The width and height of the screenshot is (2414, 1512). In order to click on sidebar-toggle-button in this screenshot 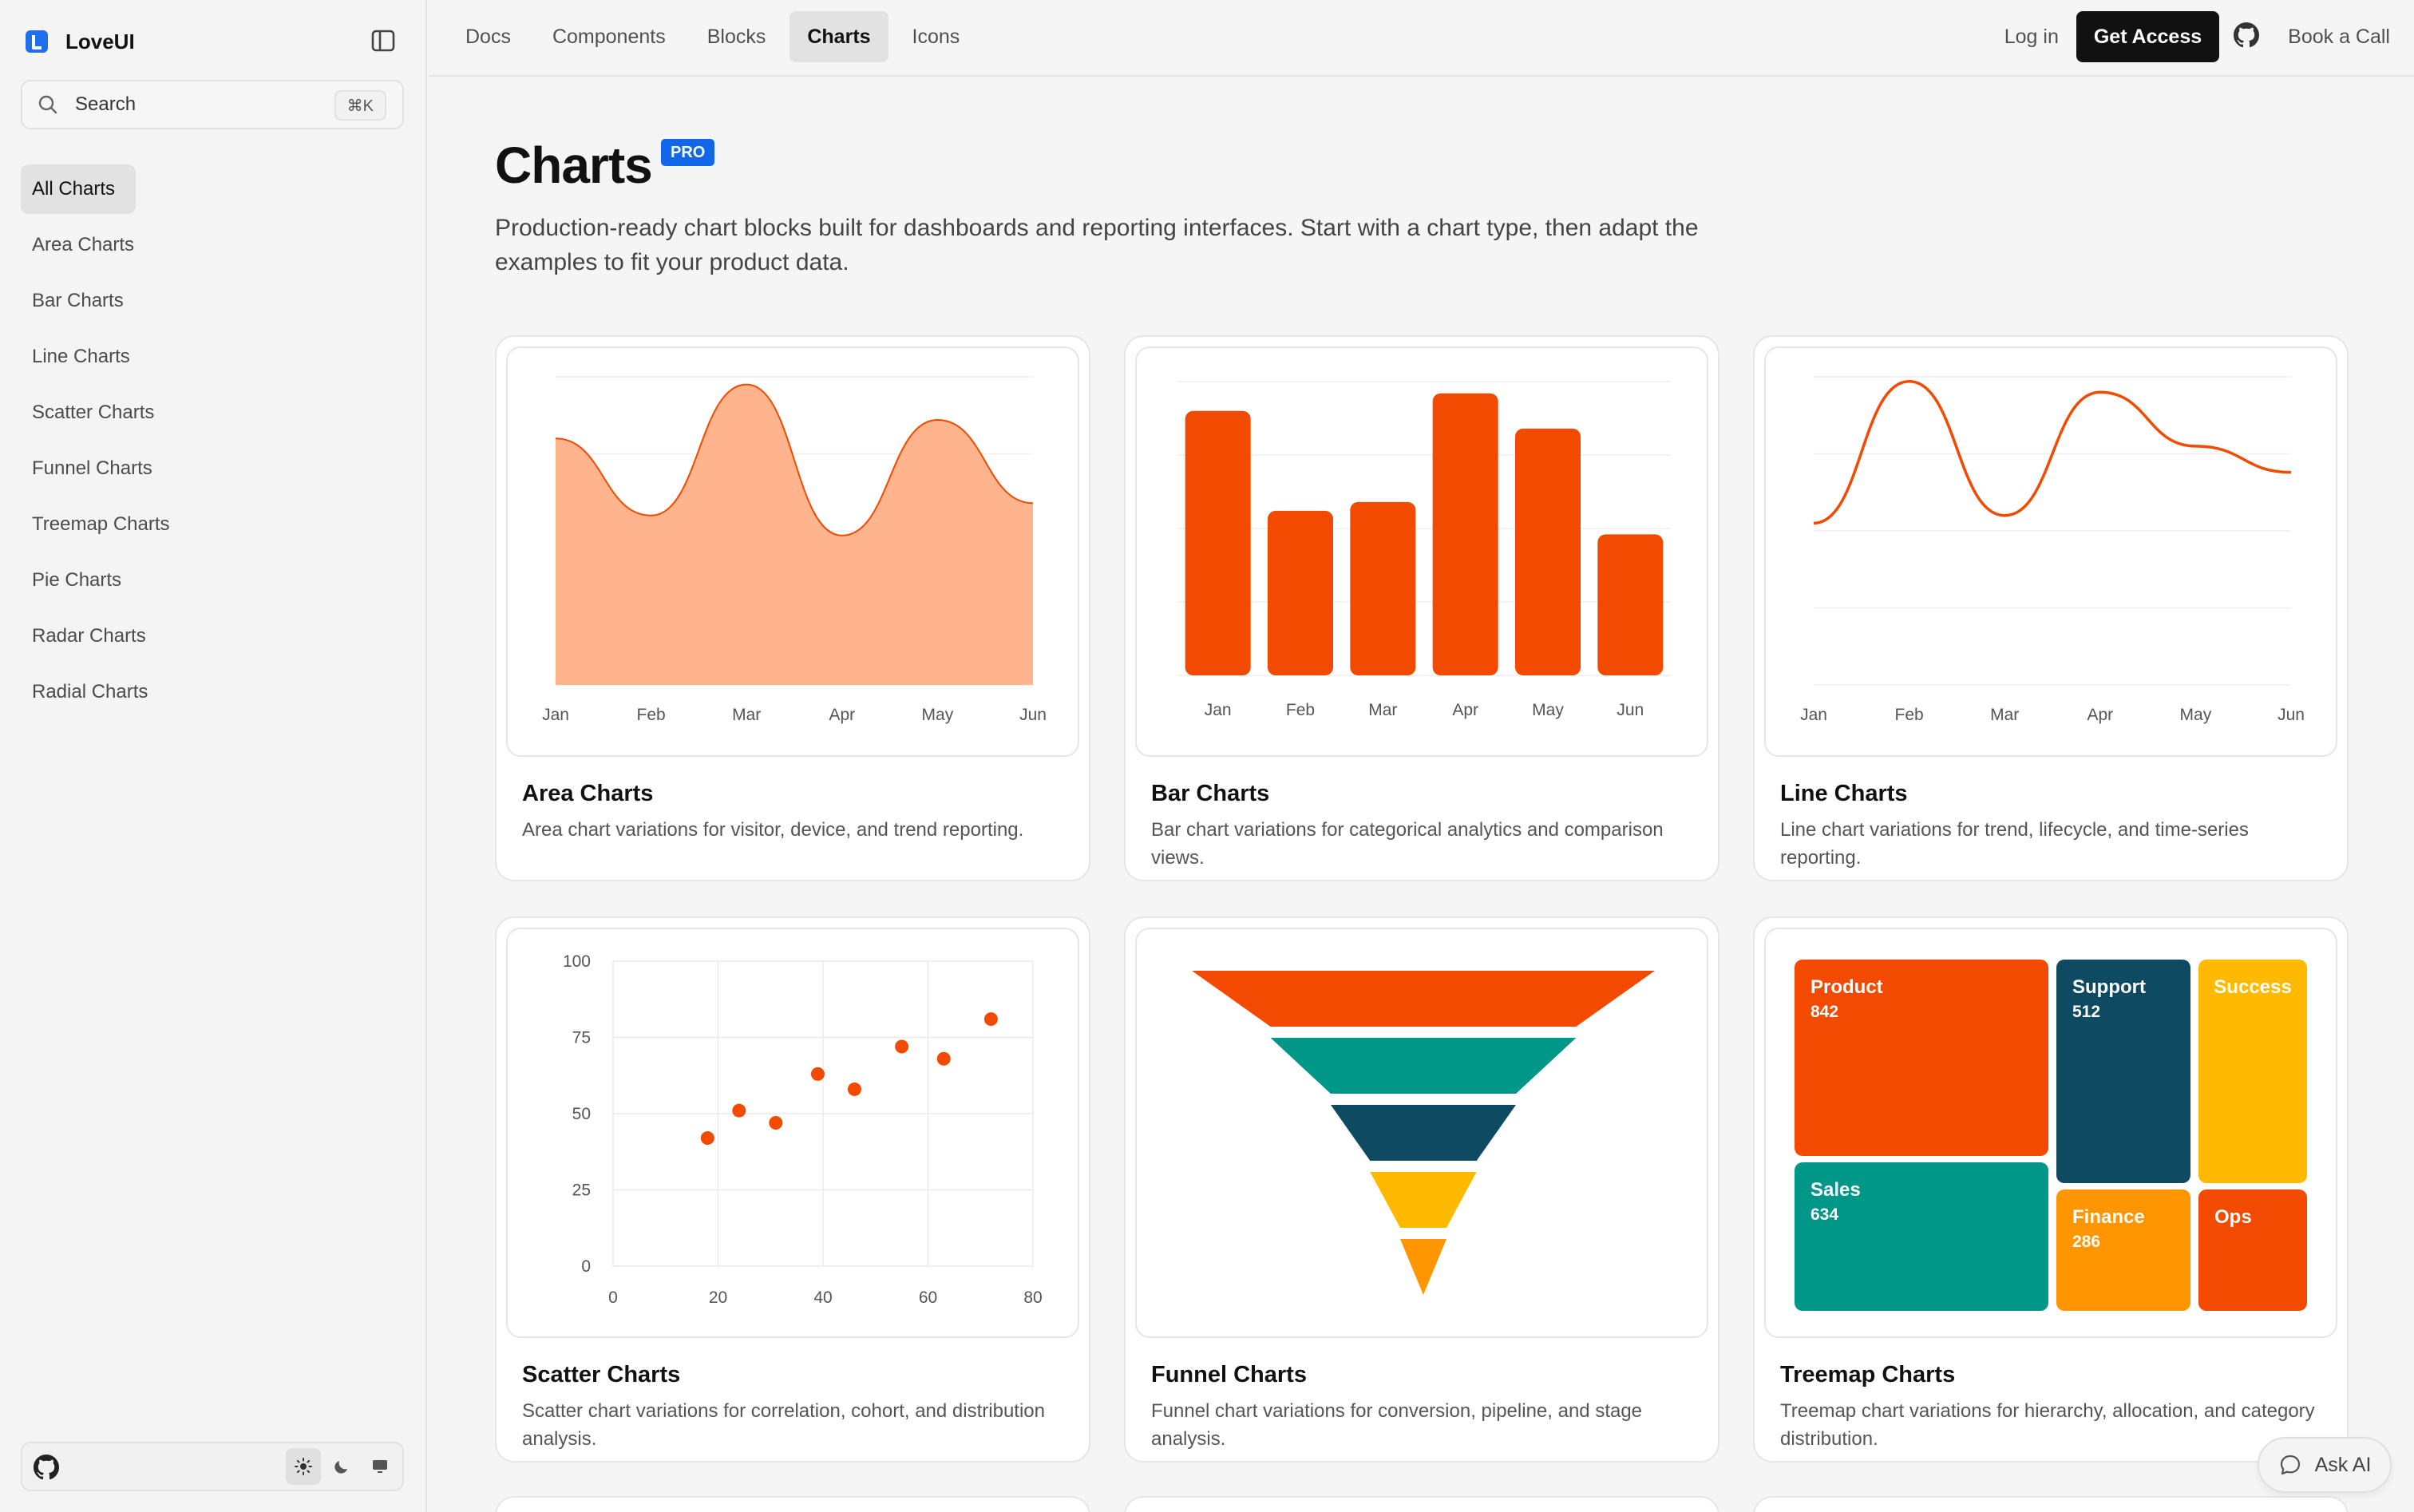, I will do `click(383, 40)`.